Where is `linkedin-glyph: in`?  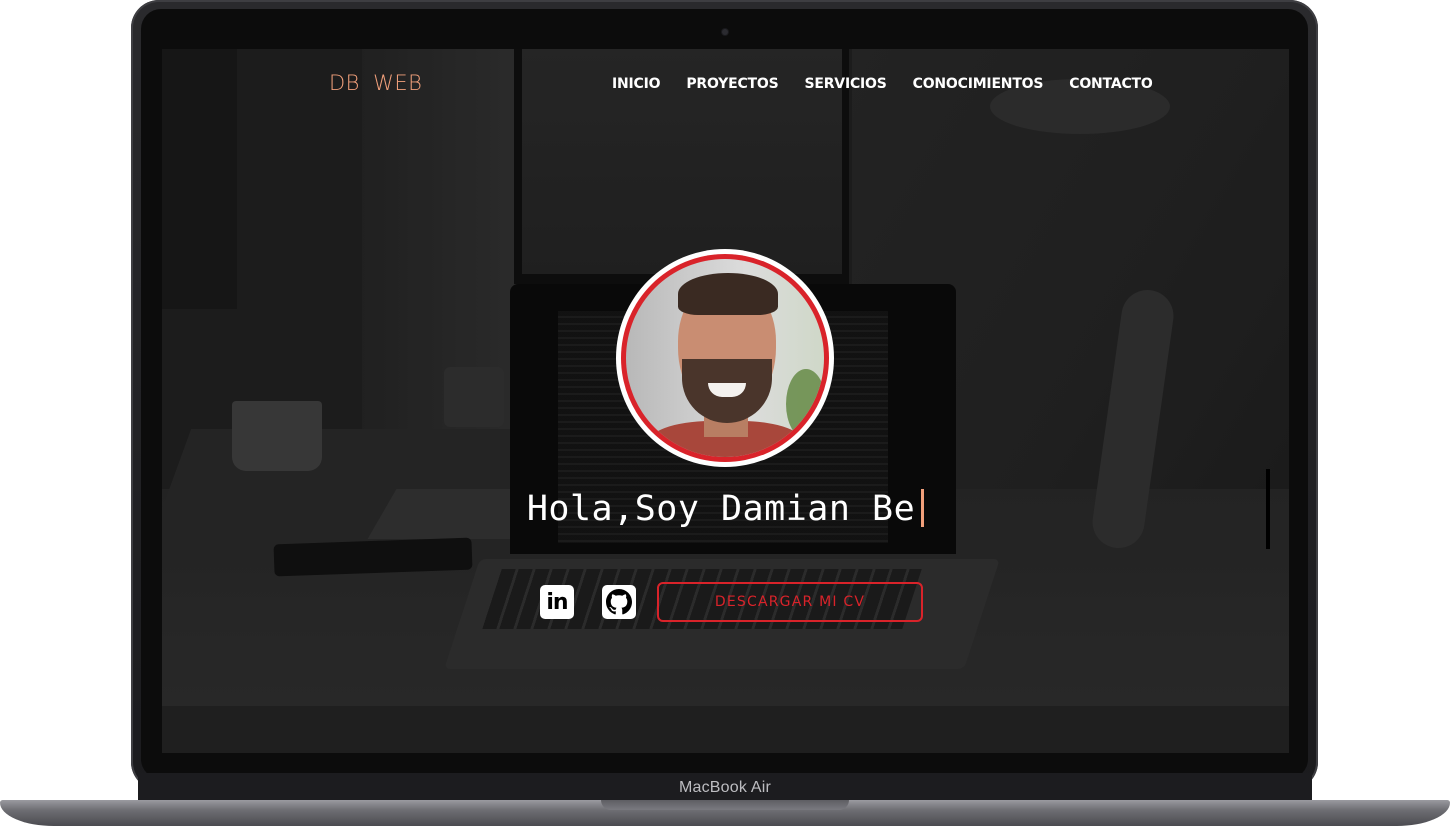 linkedin-glyph: in is located at coordinates (557, 602).